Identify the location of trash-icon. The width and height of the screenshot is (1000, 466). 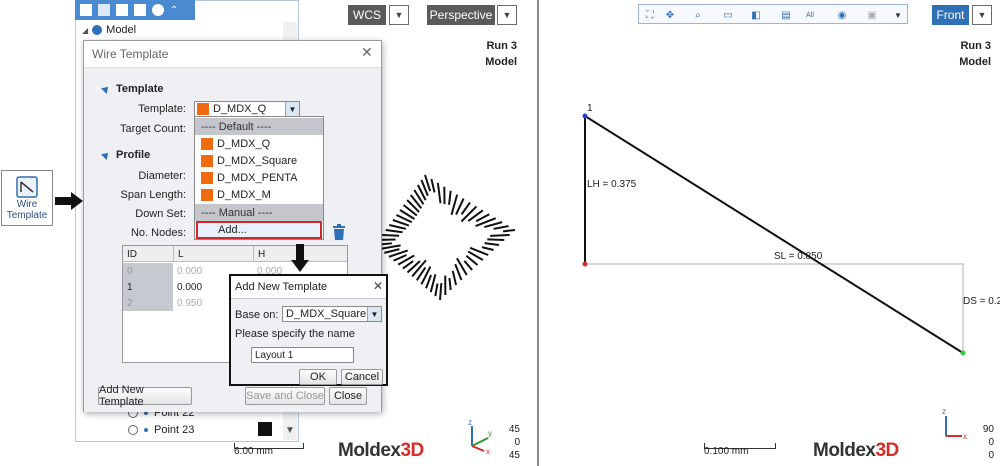
(339, 232).